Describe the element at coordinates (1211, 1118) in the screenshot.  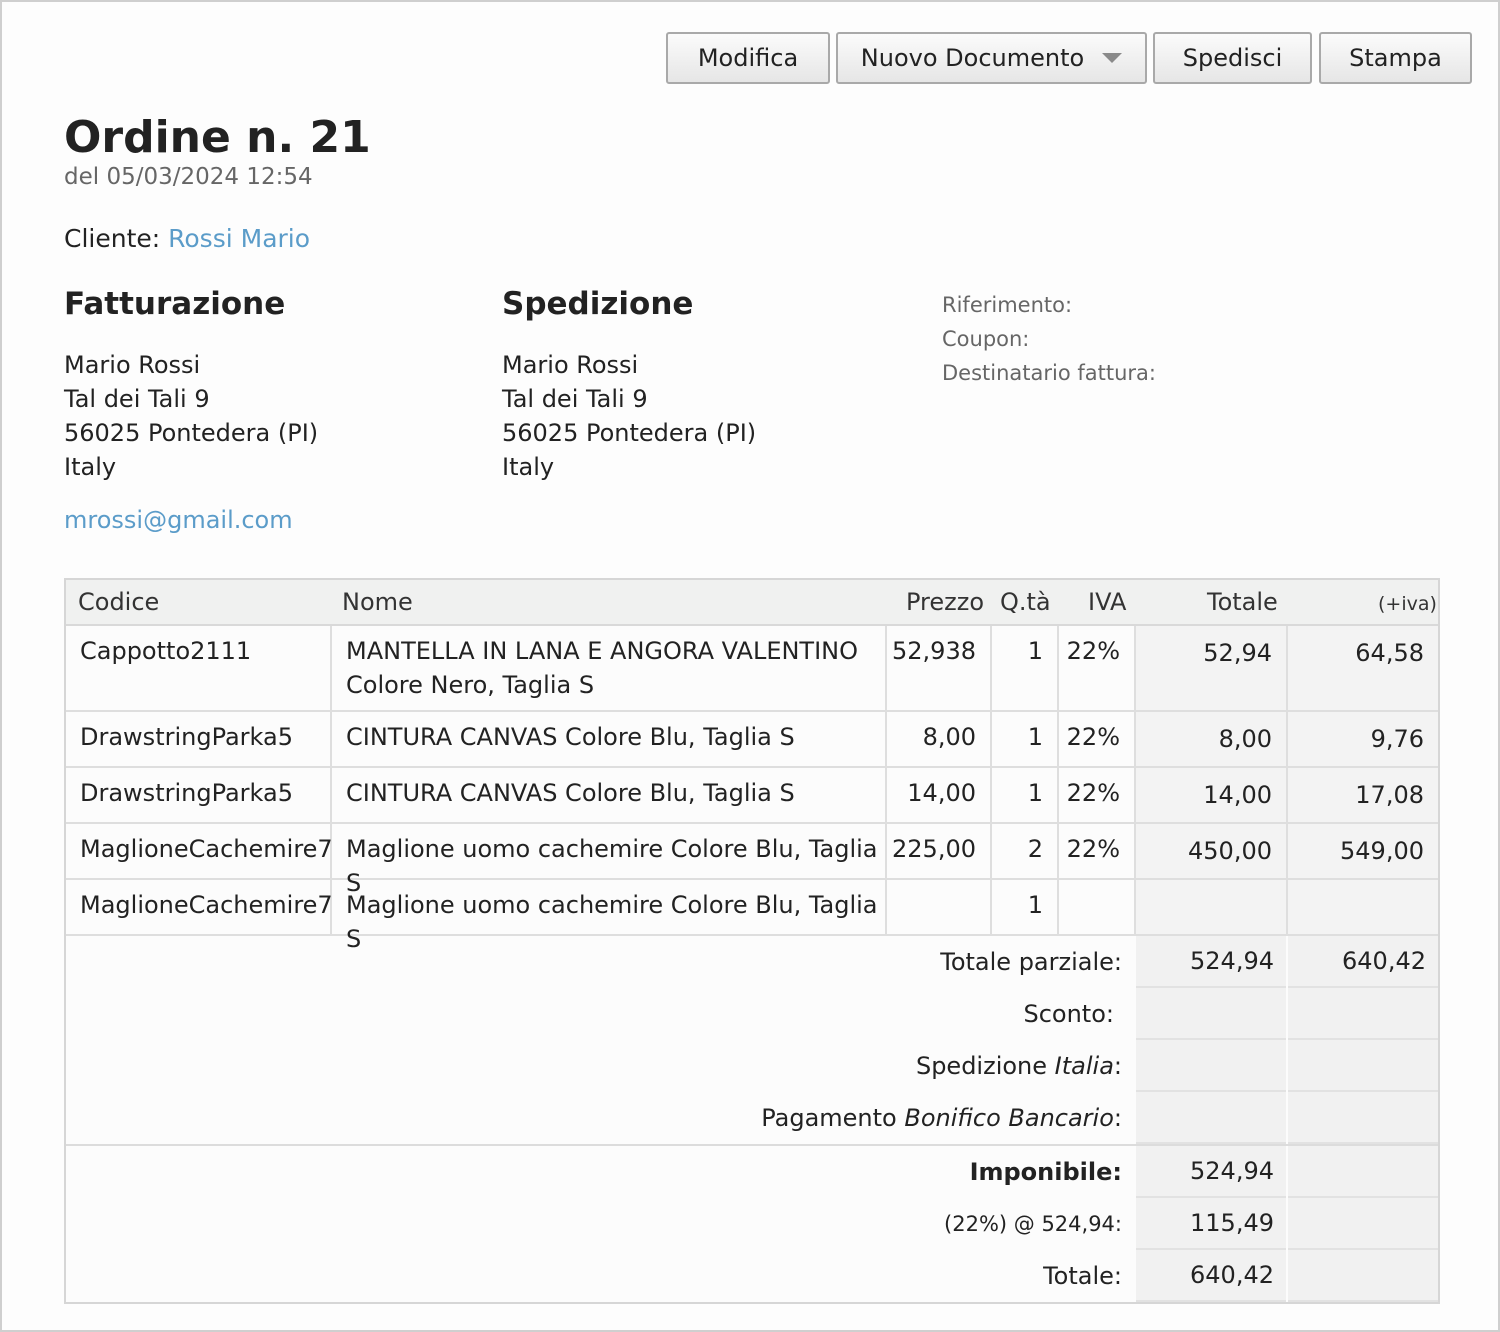
I see `payment-value` at that location.